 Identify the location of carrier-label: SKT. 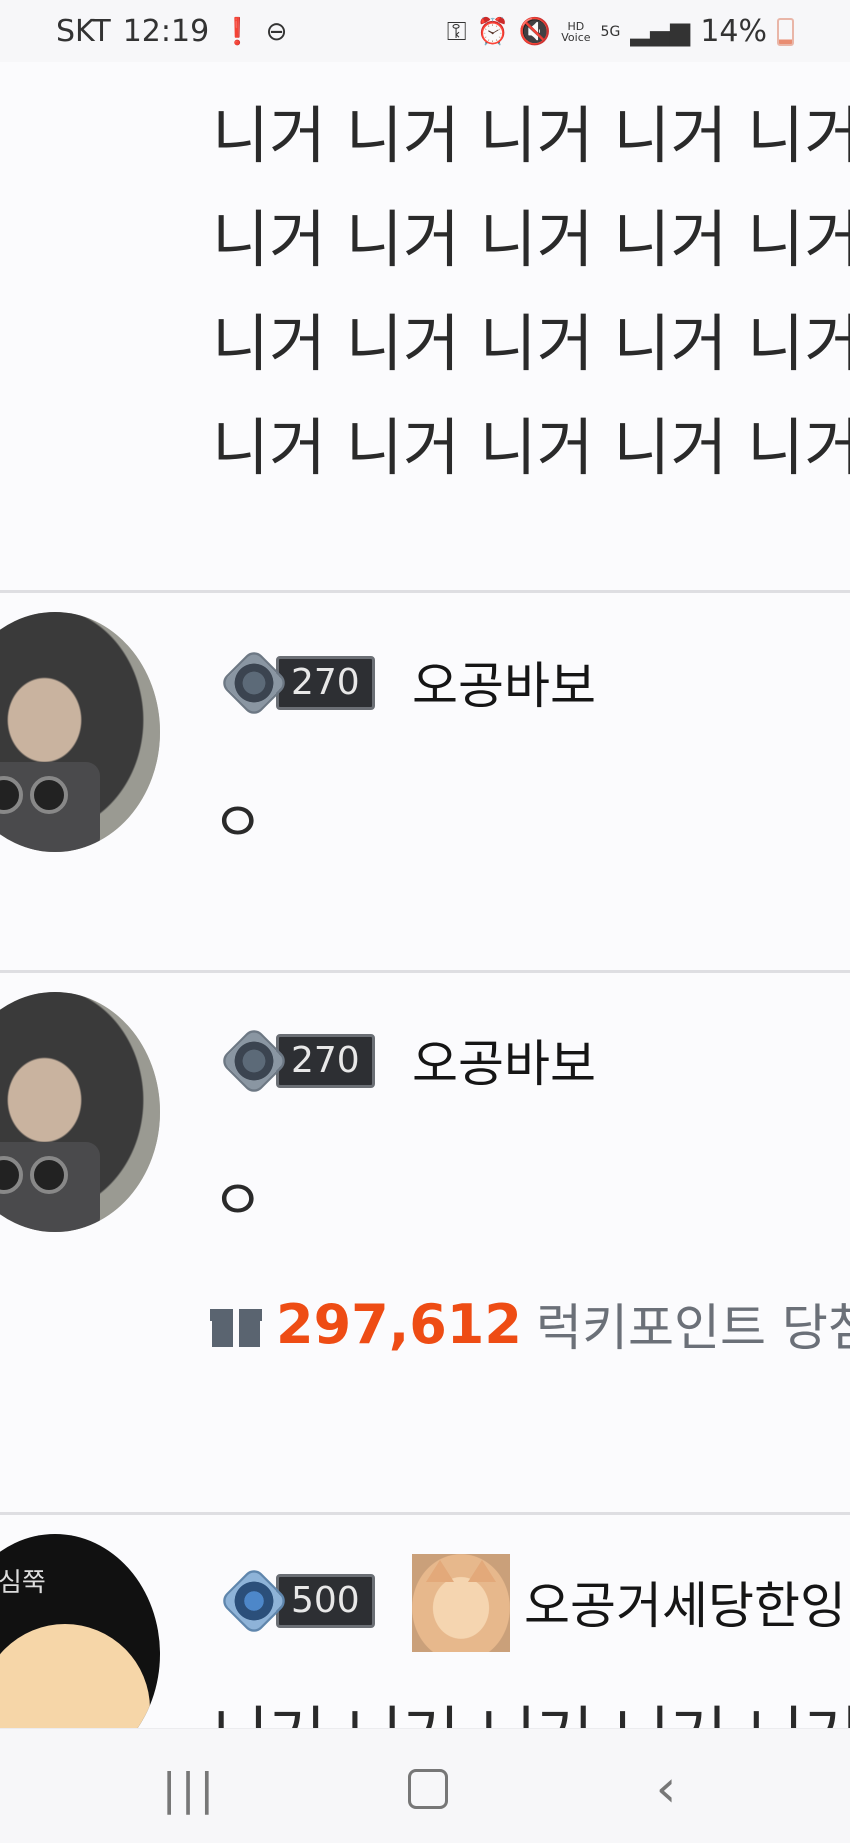
(83, 31).